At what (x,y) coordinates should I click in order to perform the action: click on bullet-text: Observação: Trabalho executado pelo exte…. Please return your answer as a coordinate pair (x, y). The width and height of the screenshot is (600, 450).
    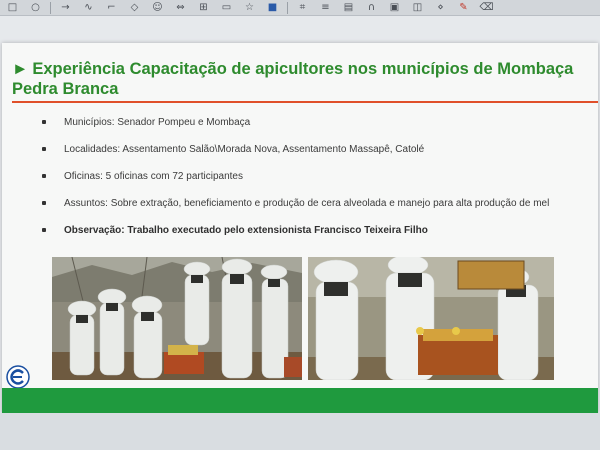
    Looking at the image, I should click on (246, 230).